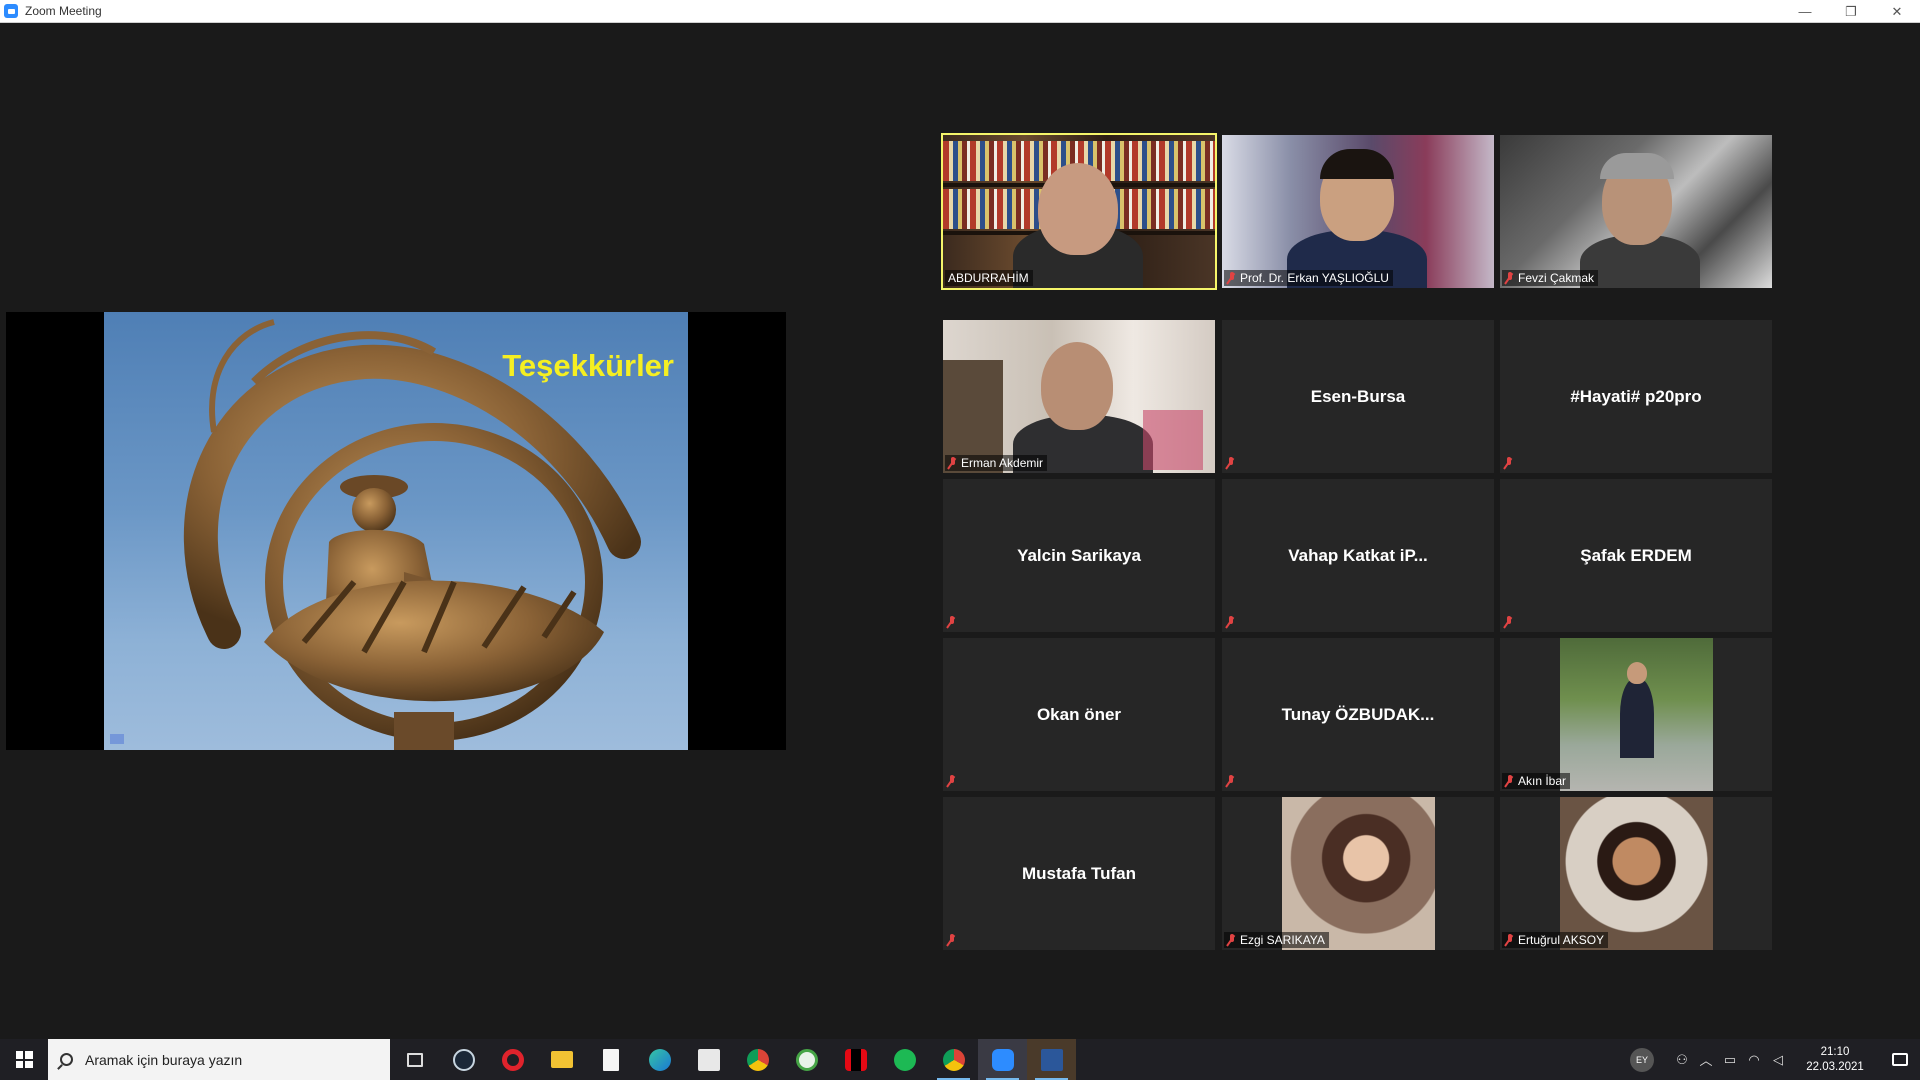 This screenshot has height=1080, width=1920. I want to click on participant-tile-erman: Erman Akdemir, so click(1079, 396).